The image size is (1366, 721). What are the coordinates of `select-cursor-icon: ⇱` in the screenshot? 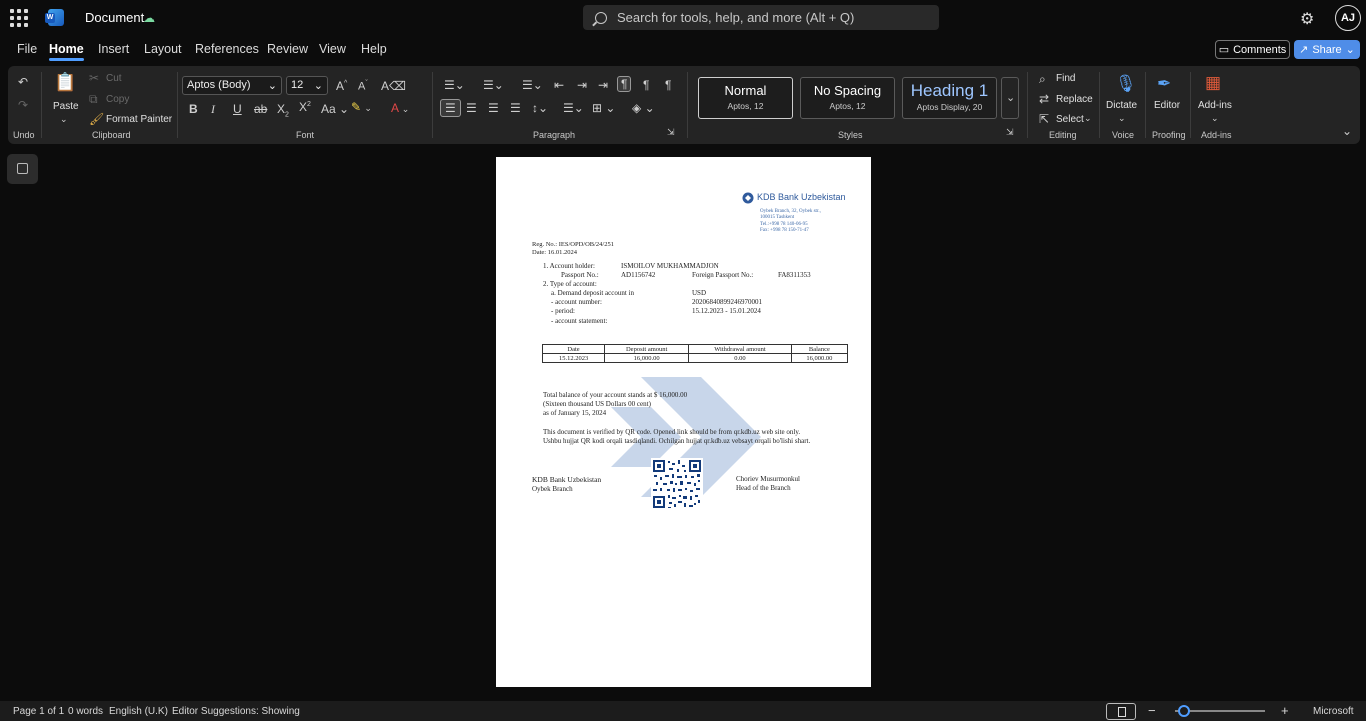 It's located at (1044, 119).